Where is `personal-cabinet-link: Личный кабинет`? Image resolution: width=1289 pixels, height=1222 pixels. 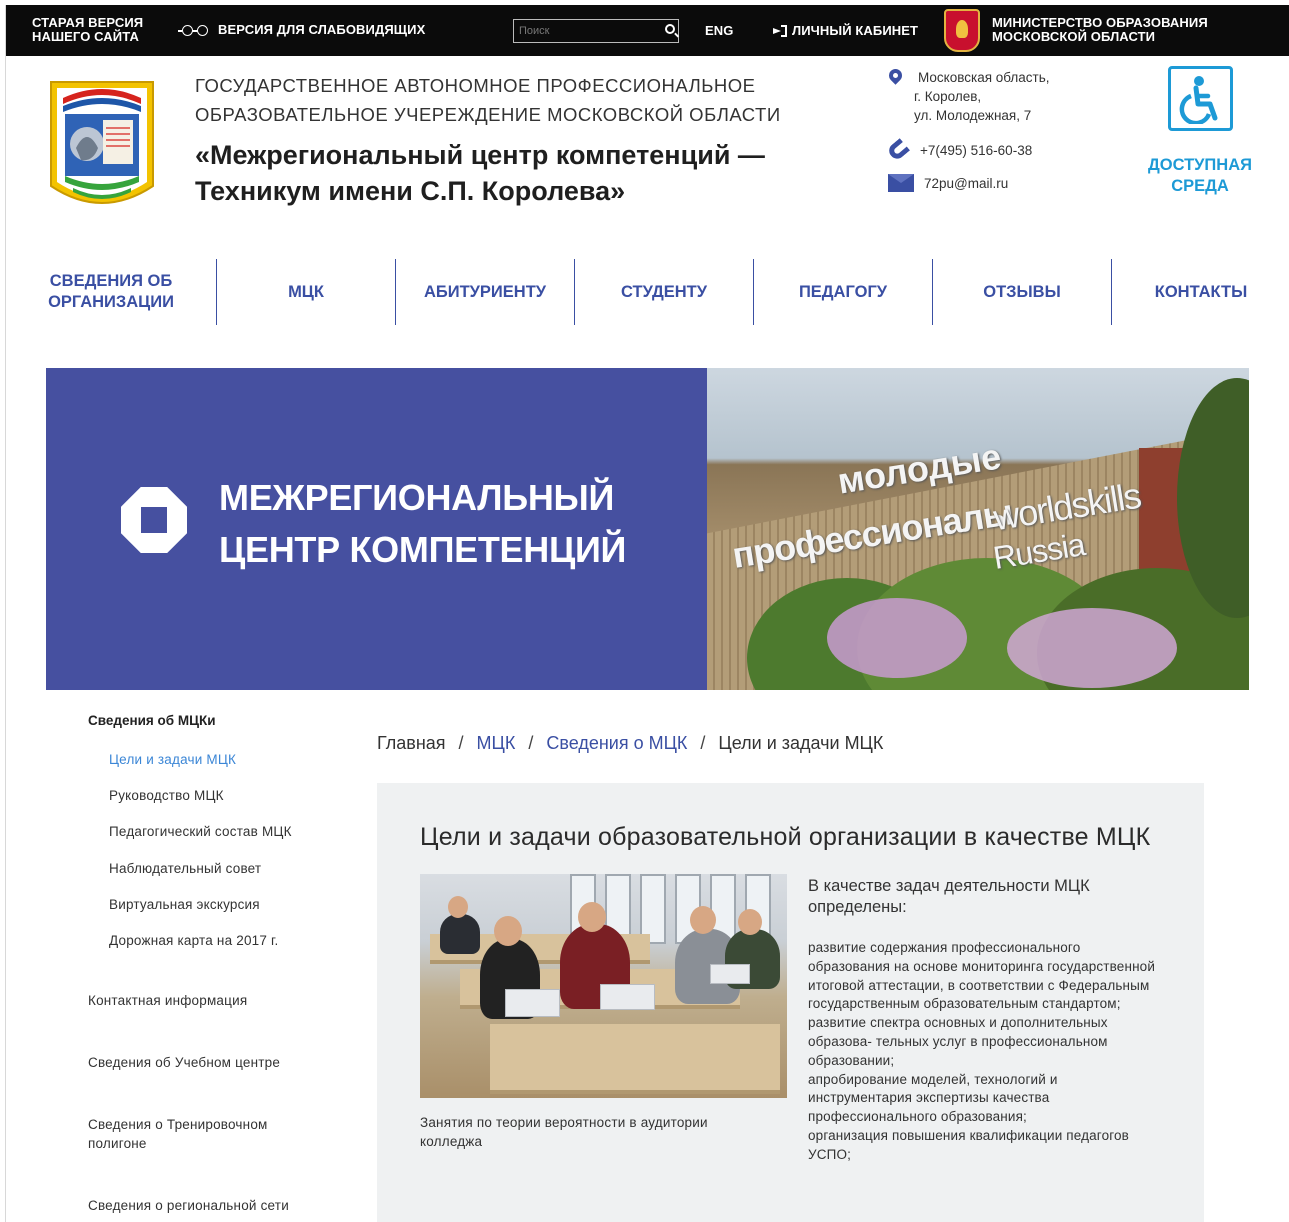
personal-cabinet-link: Личный кабинет is located at coordinates (845, 31).